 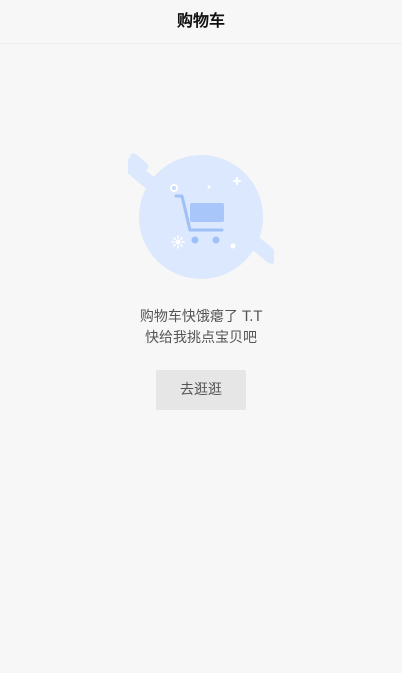 I want to click on top-nav-bar: 购物车, so click(x=201, y=22).